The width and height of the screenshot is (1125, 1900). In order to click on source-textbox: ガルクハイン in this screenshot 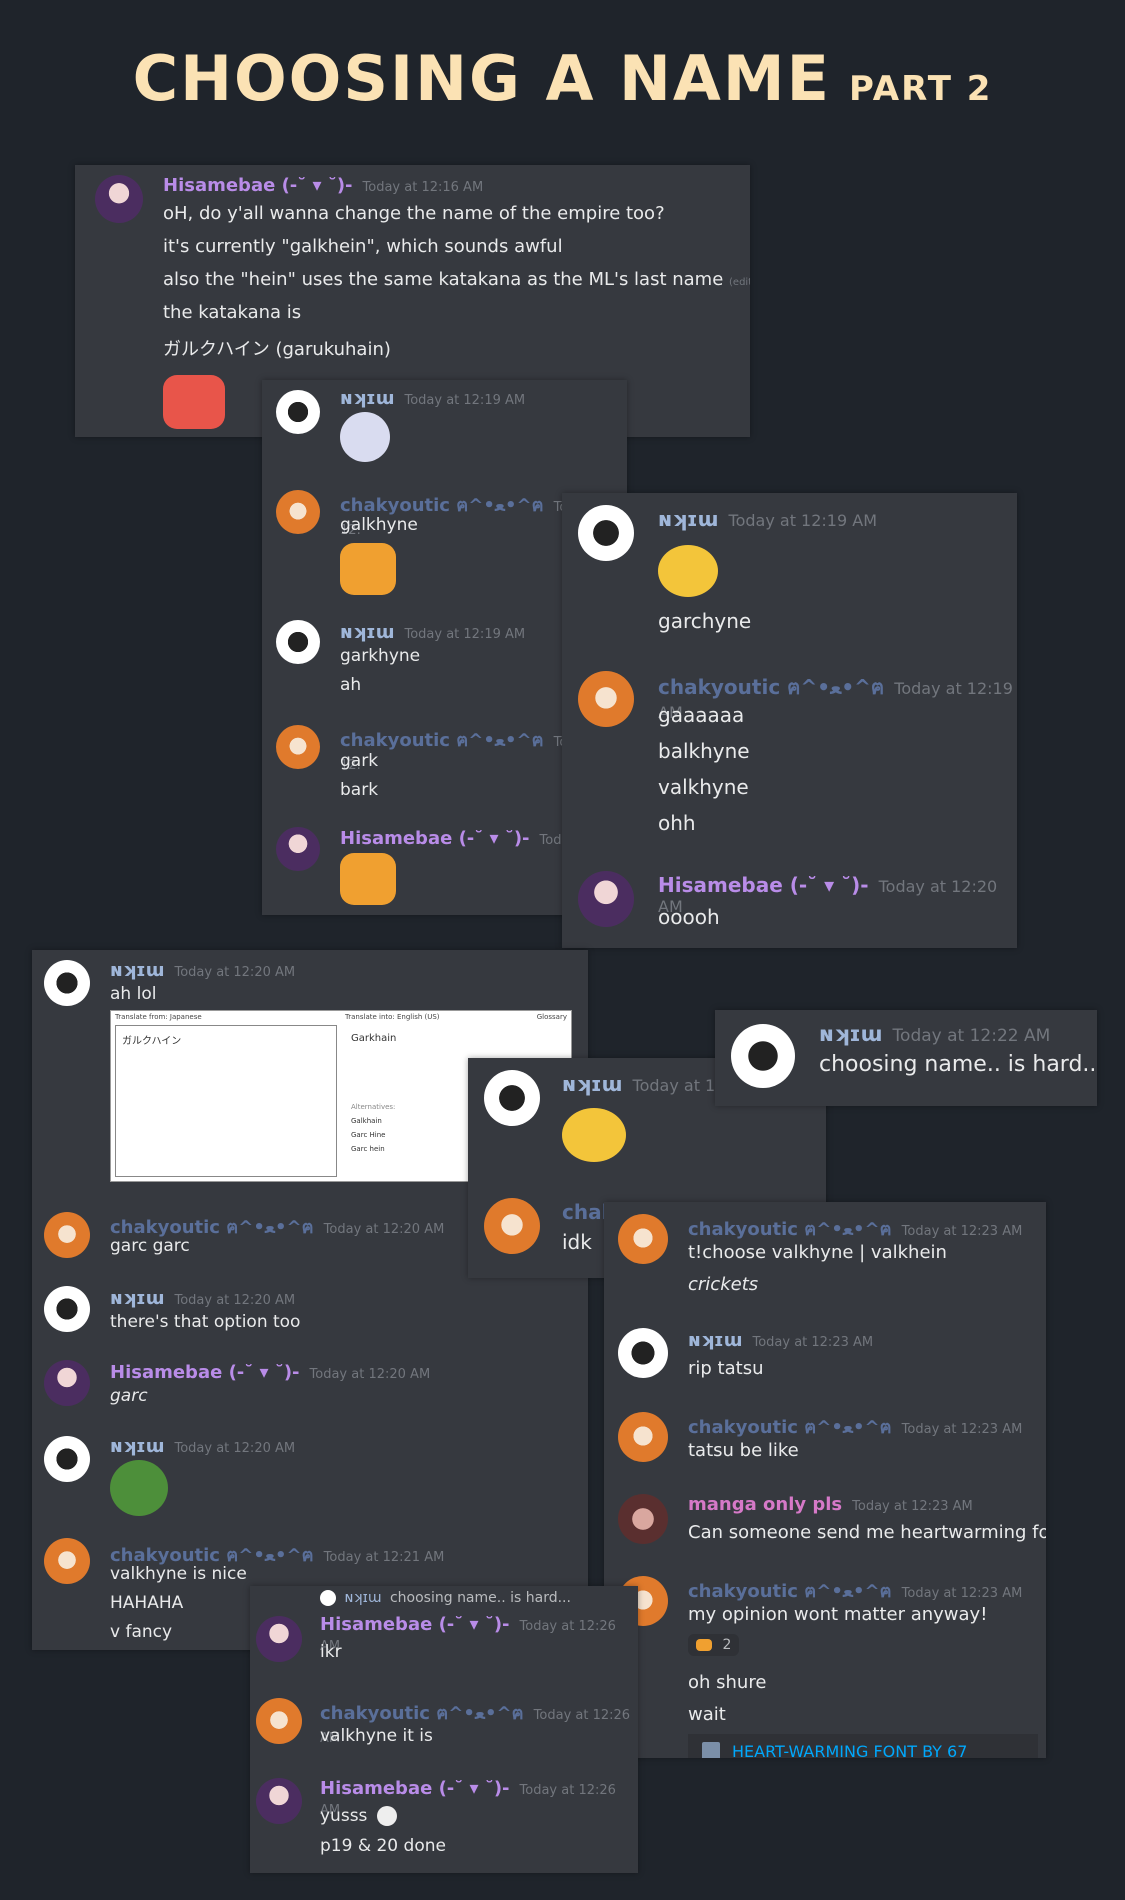, I will do `click(226, 1101)`.